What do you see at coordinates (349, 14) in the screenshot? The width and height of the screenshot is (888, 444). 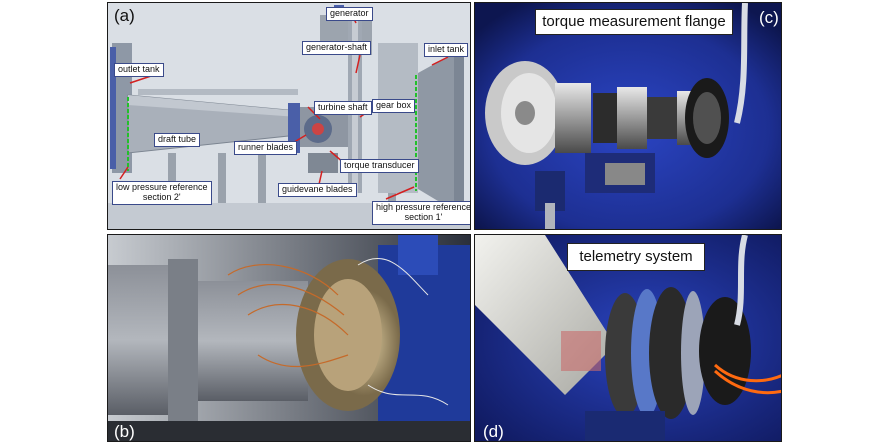 I see `label-generator: generator` at bounding box center [349, 14].